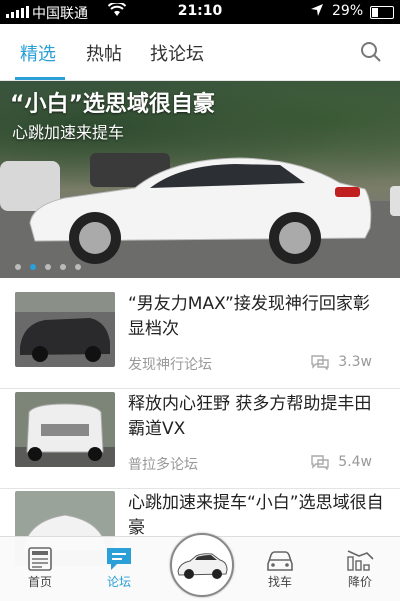 The image size is (400, 601). I want to click on article-views: 5.4w, so click(341, 462).